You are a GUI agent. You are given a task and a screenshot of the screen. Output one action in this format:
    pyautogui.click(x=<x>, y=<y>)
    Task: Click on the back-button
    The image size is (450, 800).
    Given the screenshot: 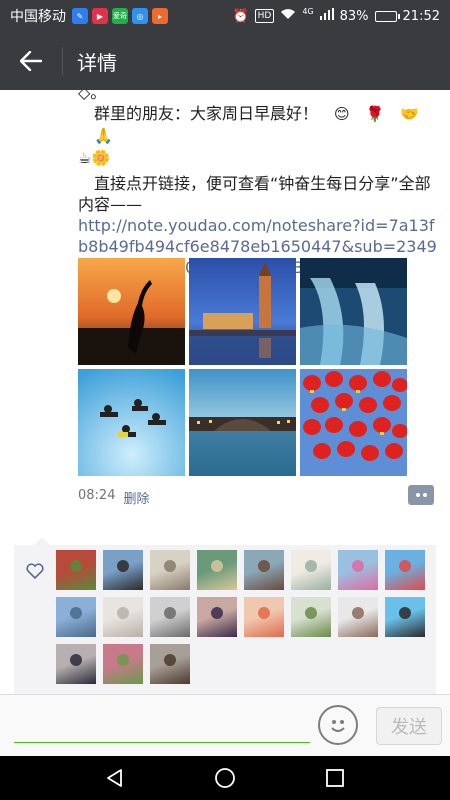 What is the action you would take?
    pyautogui.click(x=31, y=61)
    